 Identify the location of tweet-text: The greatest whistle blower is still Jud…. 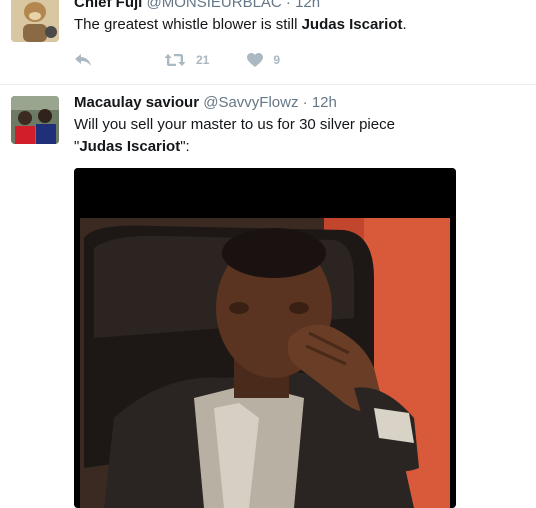
(294, 25).